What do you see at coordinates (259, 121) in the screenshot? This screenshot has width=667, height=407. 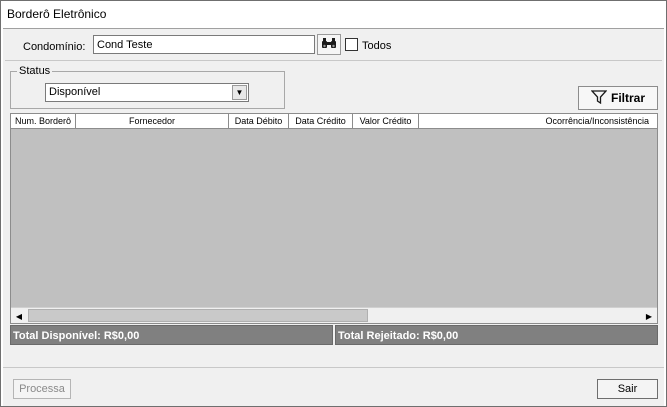 I see `column-header-data-debito: Data Débito` at bounding box center [259, 121].